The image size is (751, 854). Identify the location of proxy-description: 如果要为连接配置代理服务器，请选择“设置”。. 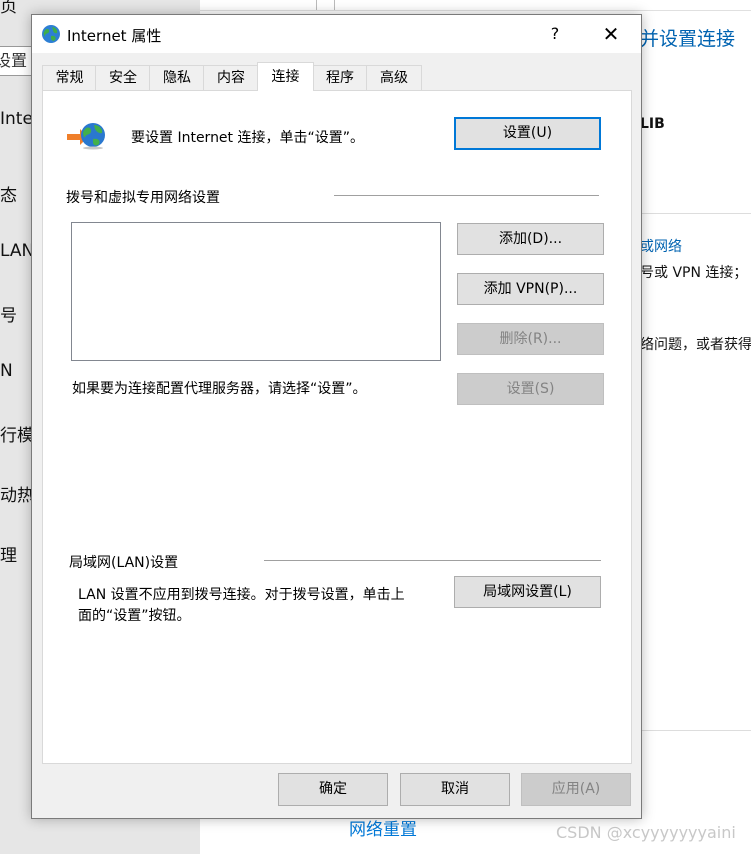
(219, 389).